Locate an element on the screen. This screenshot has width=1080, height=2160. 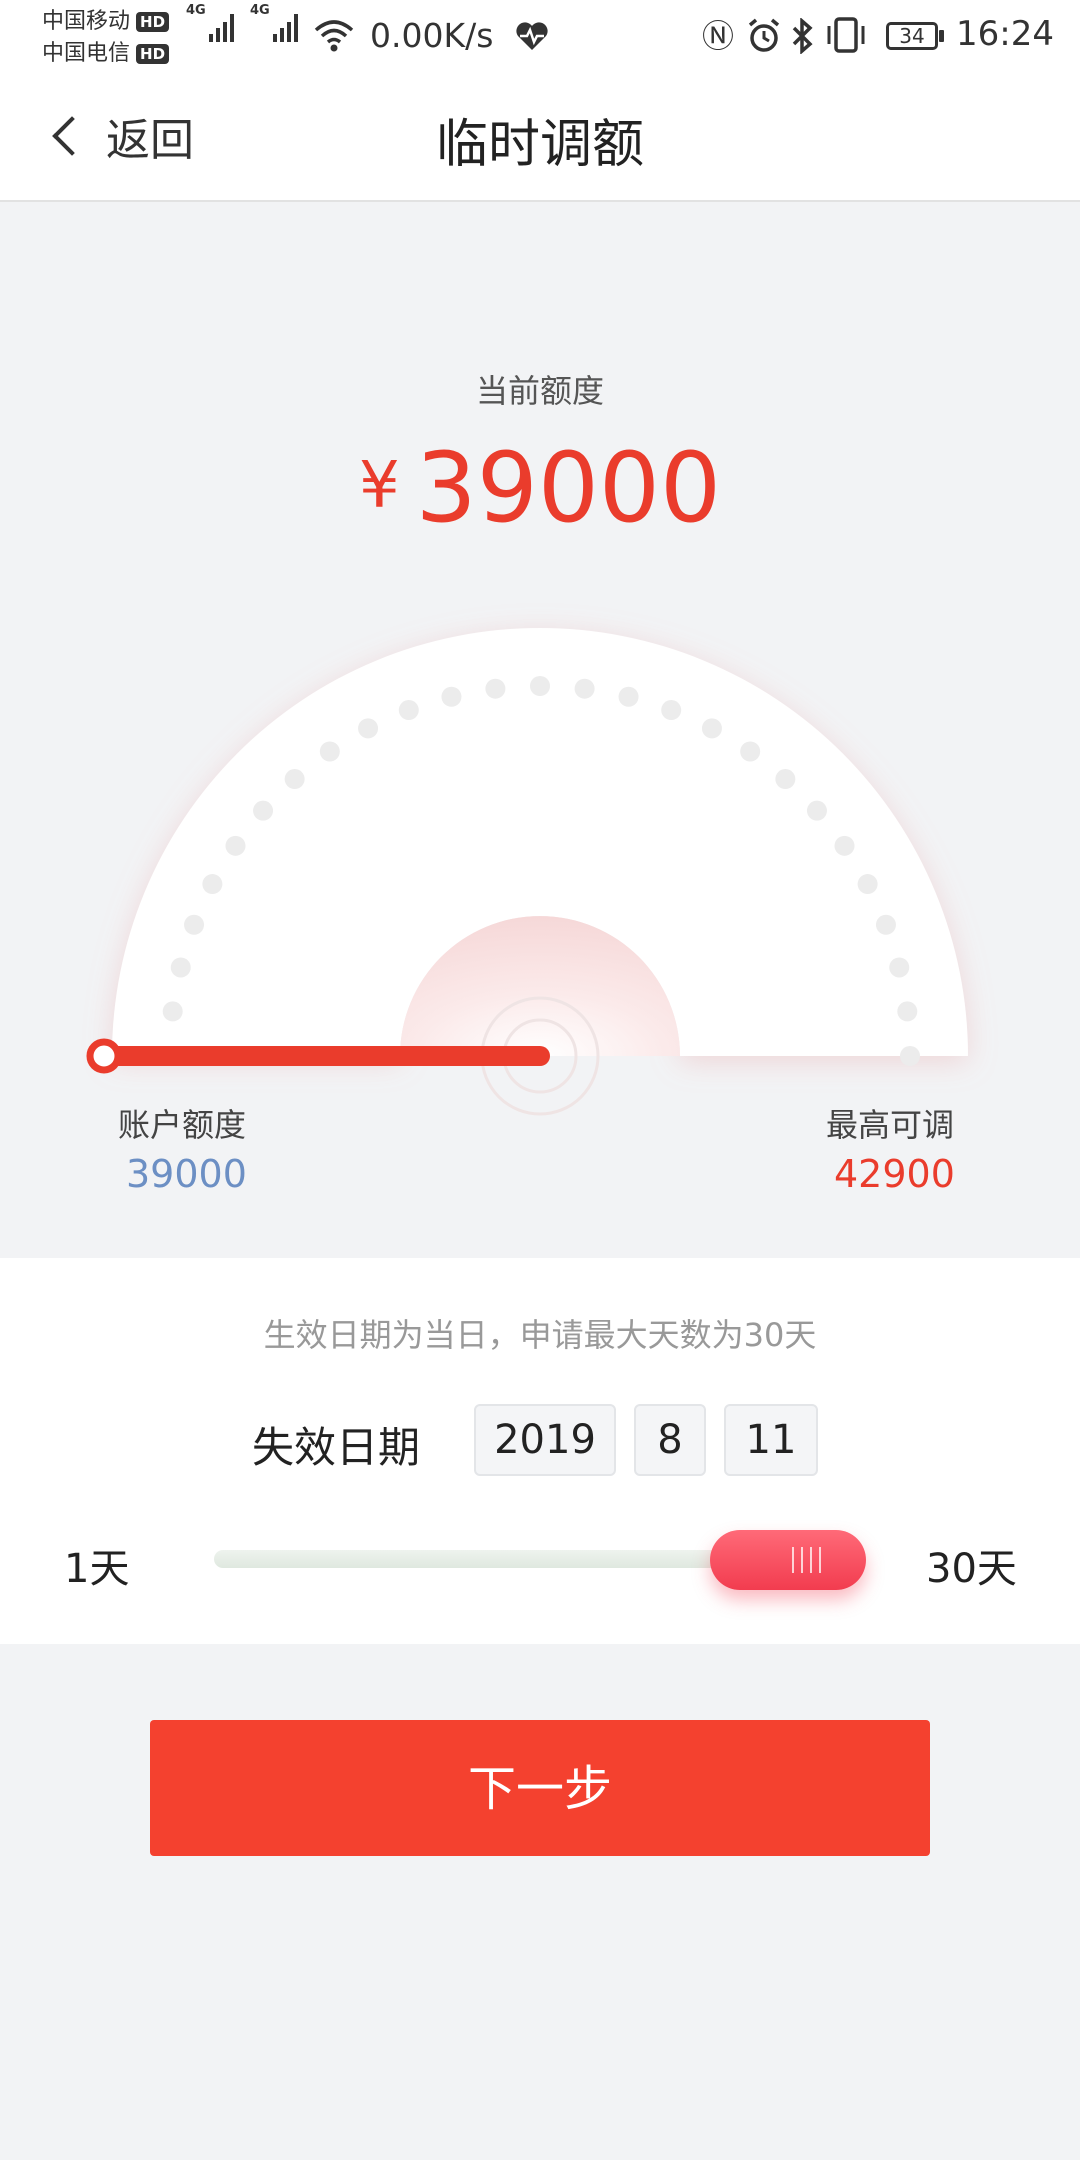
account-quota-value: 39000 is located at coordinates (186, 1174).